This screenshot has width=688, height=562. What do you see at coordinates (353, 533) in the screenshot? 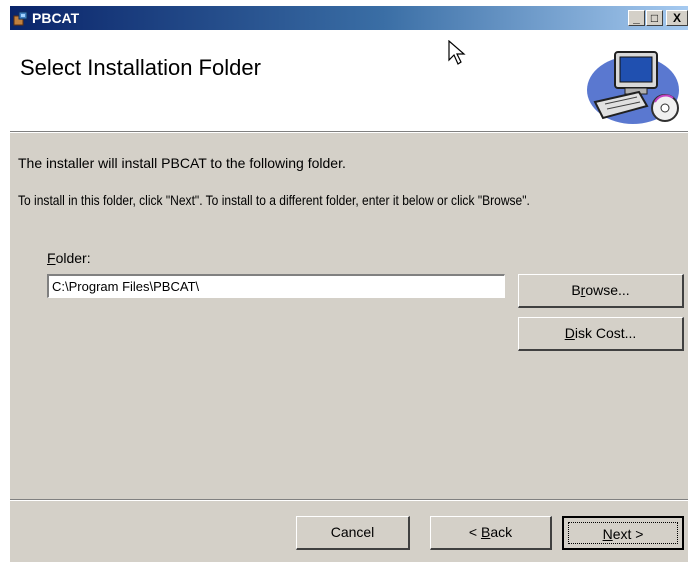
I see `cancel-button: Cancel` at bounding box center [353, 533].